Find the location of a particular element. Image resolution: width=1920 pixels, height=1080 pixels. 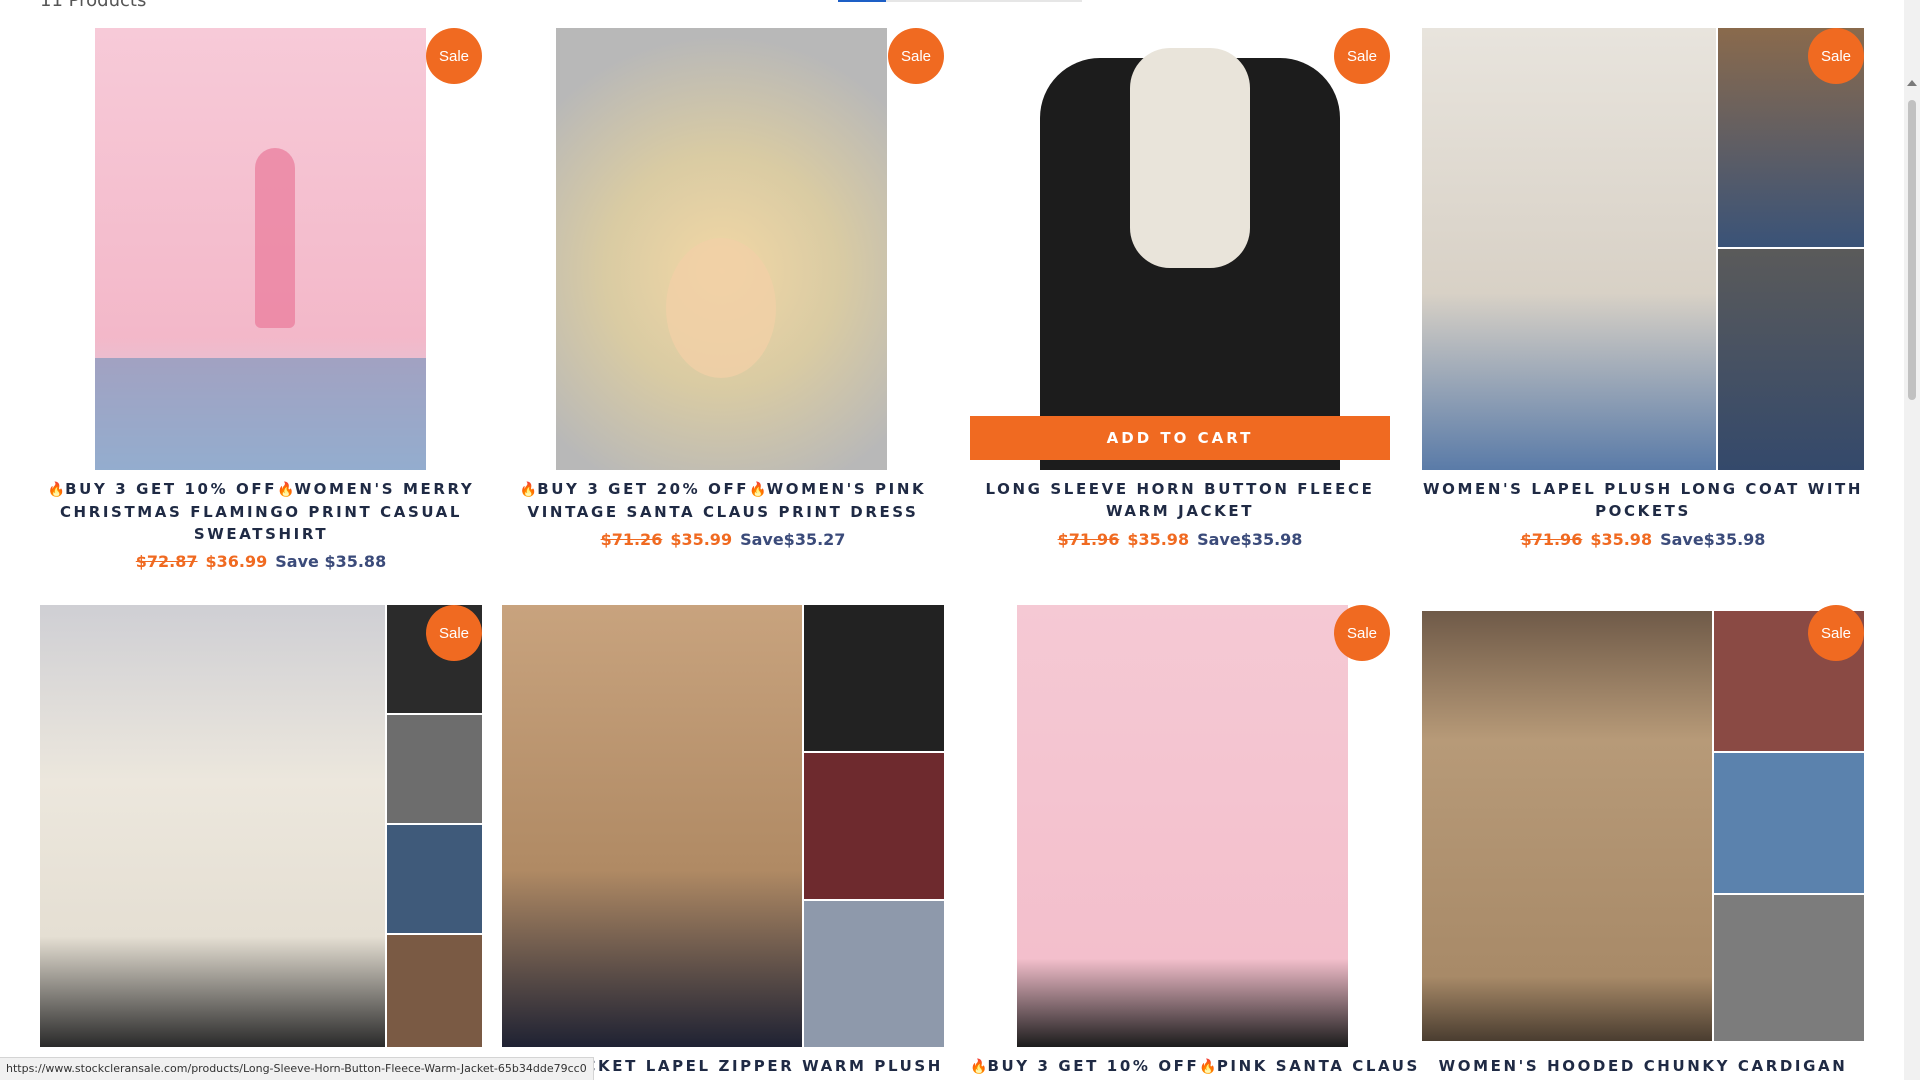

view-tab-active is located at coordinates (862, 1).